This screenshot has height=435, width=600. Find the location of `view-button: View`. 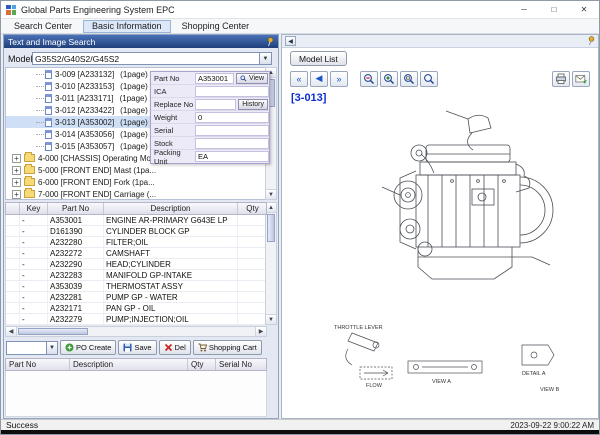

view-button: View is located at coordinates (251, 78).